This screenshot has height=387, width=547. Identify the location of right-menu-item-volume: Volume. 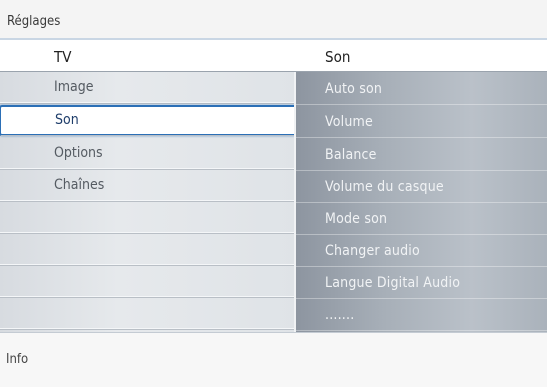
(421, 122).